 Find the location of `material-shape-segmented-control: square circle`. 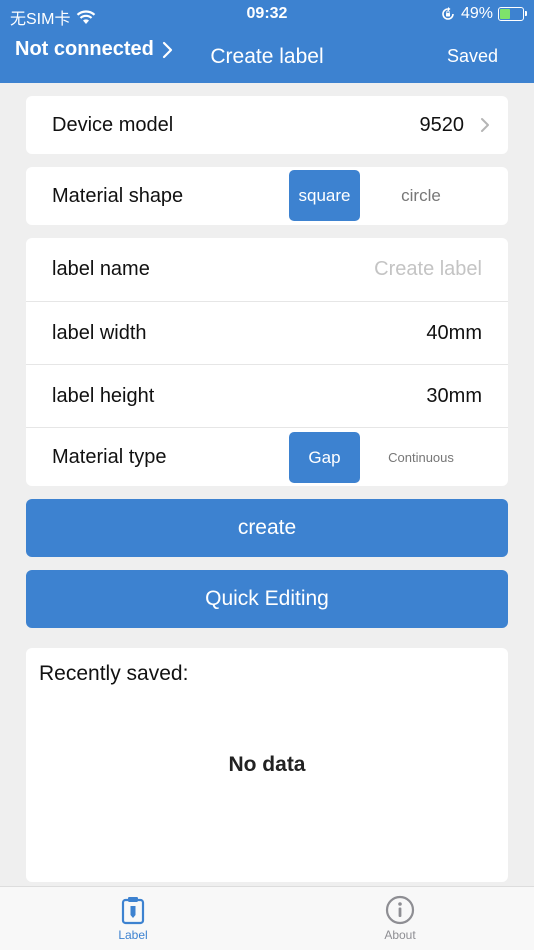

material-shape-segmented-control: square circle is located at coordinates (385, 195).